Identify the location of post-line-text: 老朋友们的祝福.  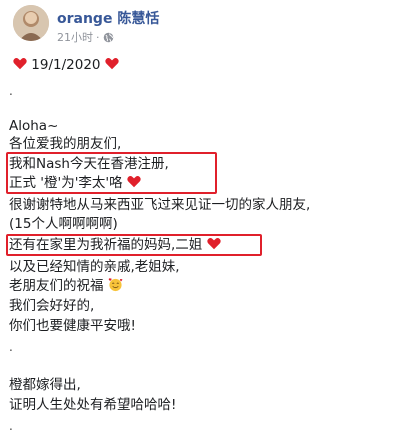
(56, 286).